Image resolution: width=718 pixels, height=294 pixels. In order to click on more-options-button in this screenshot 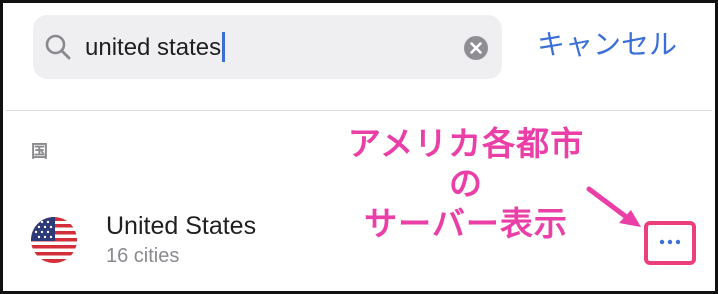, I will do `click(670, 243)`.